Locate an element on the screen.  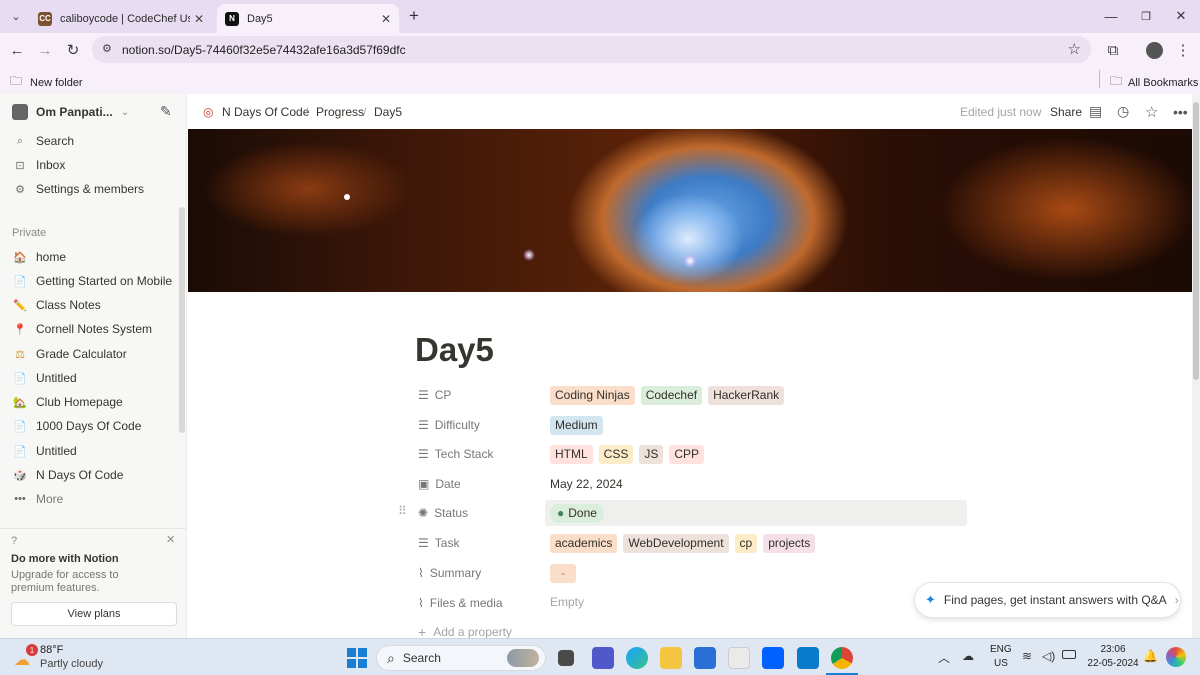
maximize-icon: ❐ is located at coordinates (1146, 16).